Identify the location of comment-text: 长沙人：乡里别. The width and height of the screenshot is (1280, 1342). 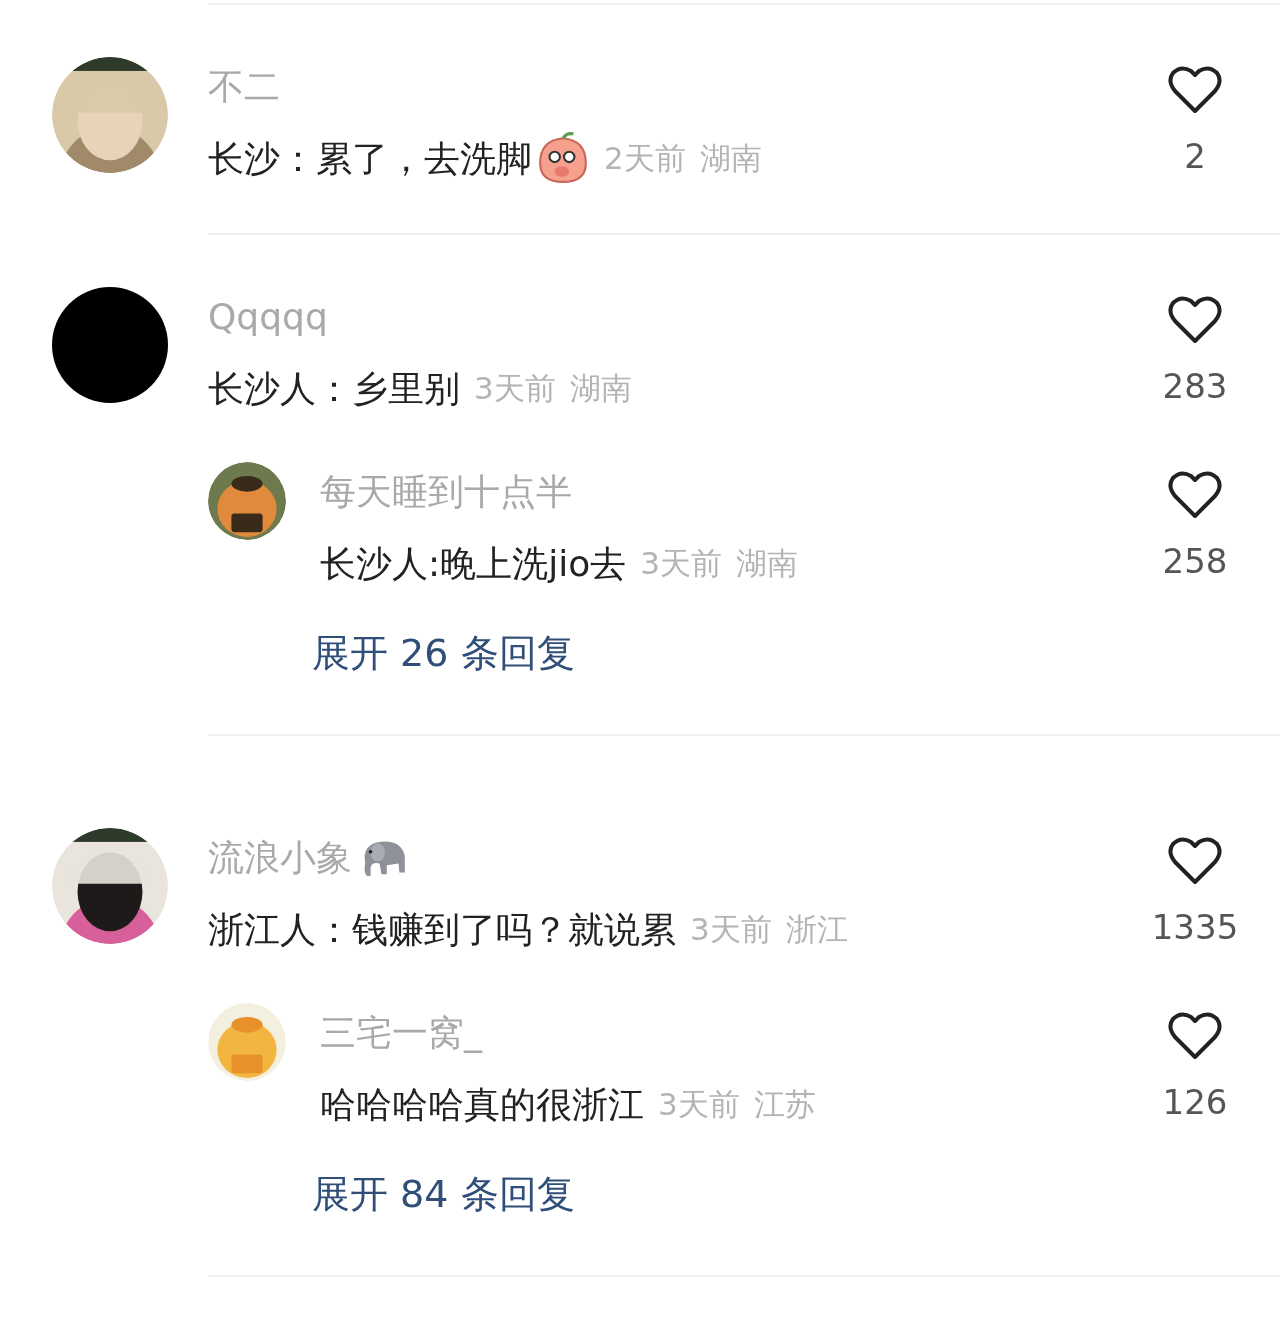
(334, 388).